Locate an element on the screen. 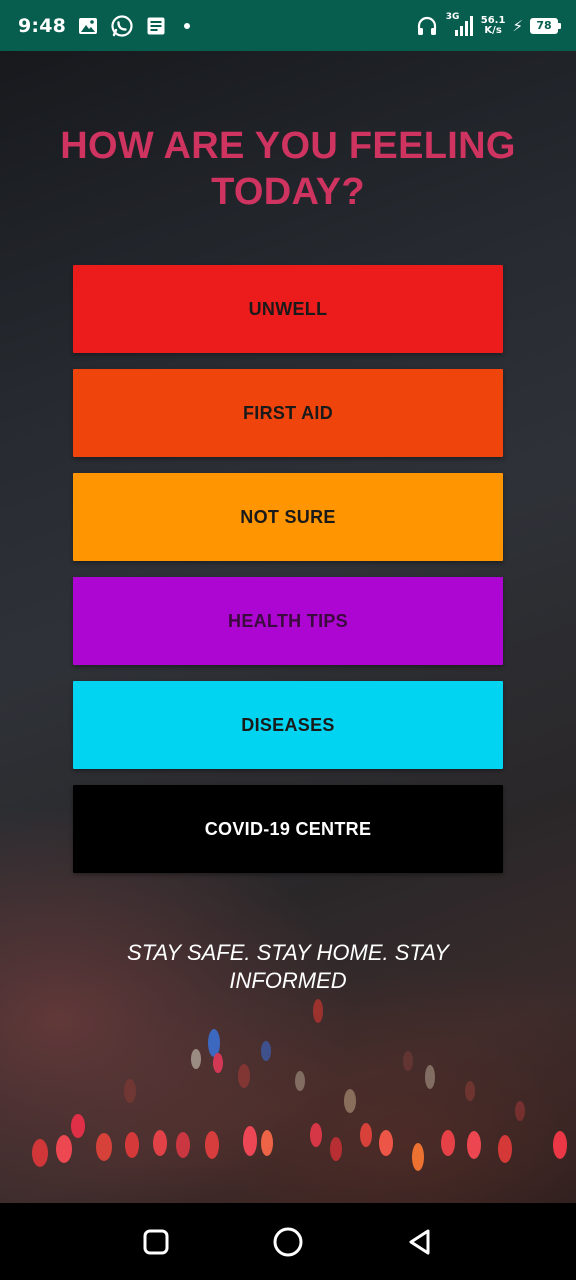  first-aid-button: FIRST AID is located at coordinates (288, 413).